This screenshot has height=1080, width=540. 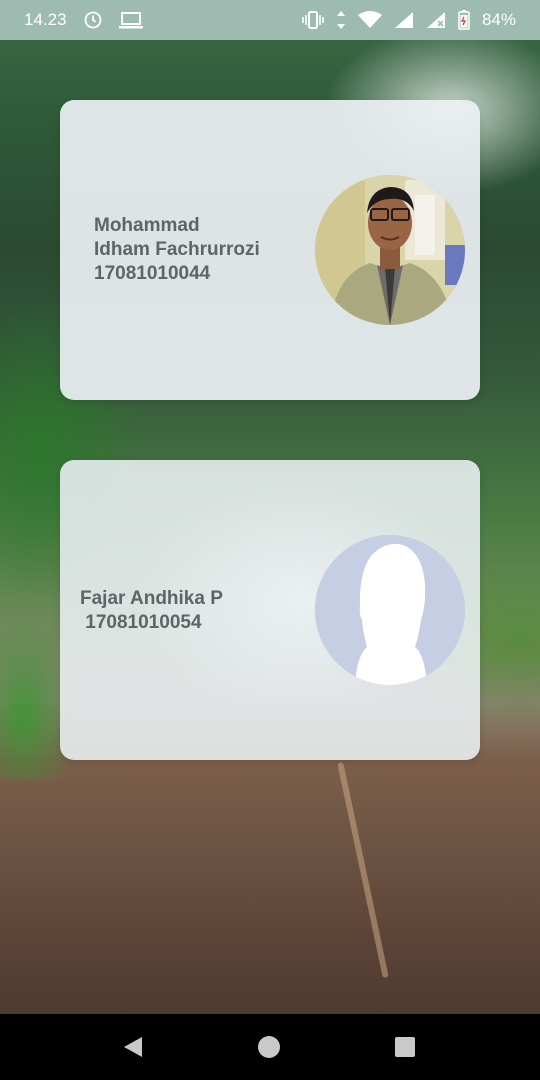 What do you see at coordinates (45, 19) in the screenshot?
I see `status-time: 14.23` at bounding box center [45, 19].